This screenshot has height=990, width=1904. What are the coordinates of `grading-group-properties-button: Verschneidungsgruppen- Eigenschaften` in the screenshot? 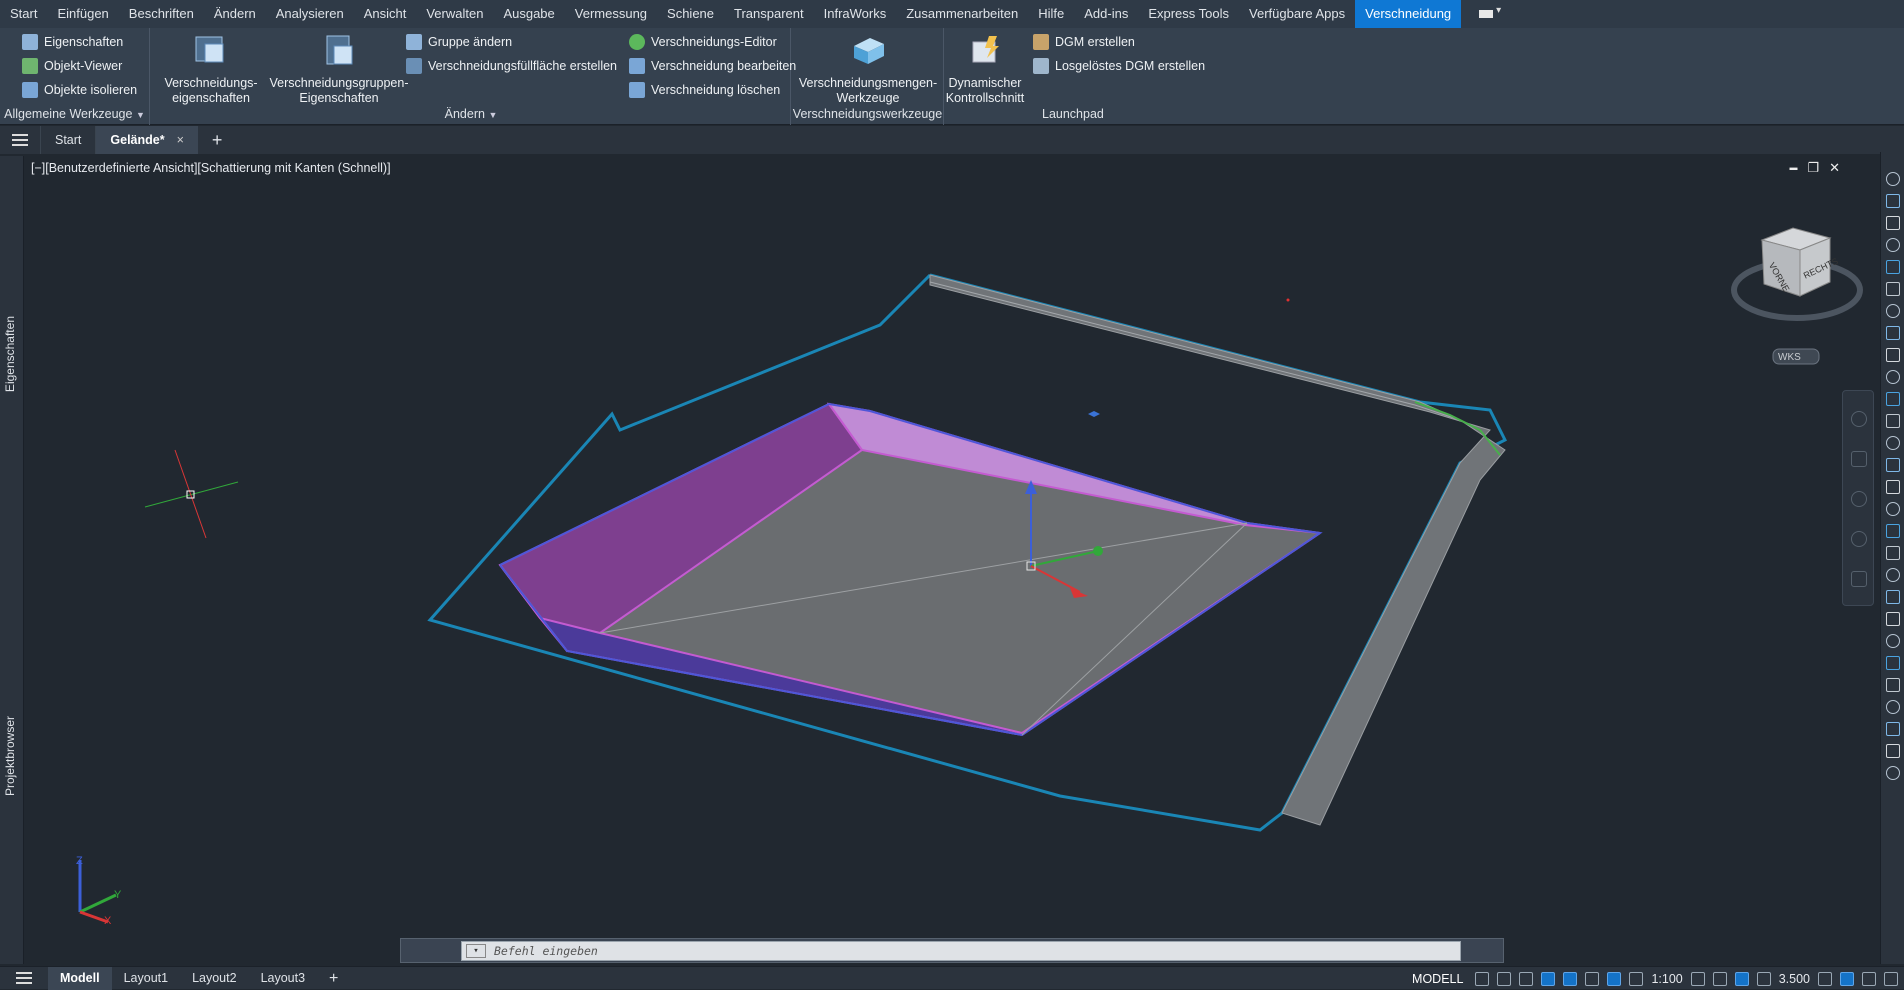 It's located at (339, 70).